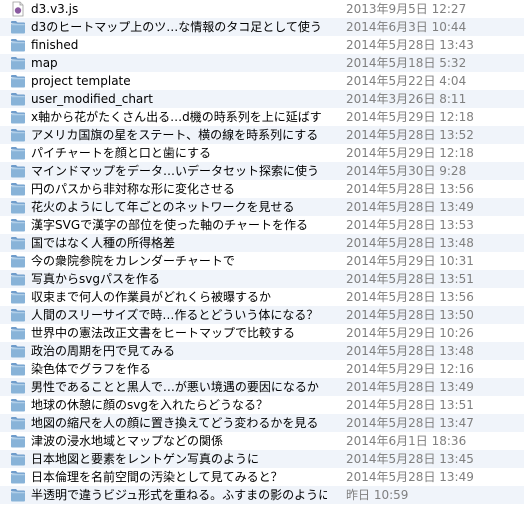  I want to click on file-name: 政治の周期を円で見てみる, so click(103, 351).